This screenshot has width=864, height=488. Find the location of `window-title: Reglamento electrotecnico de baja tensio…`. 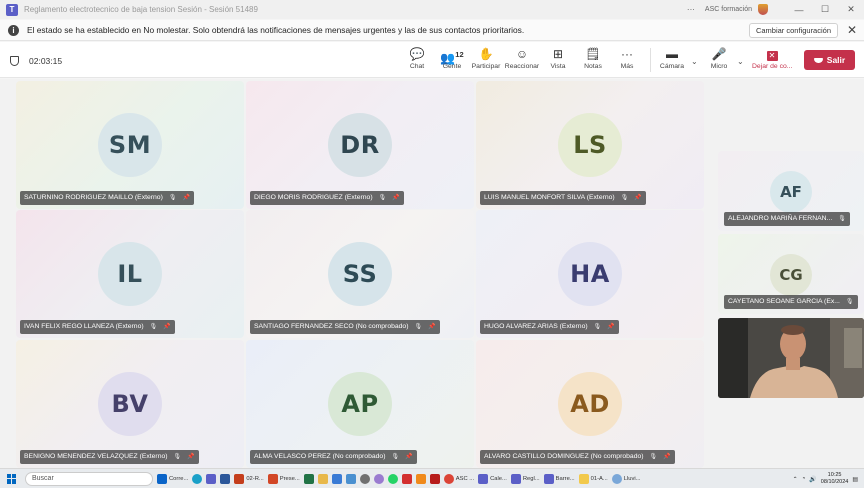

window-title: Reglamento electrotecnico de baja tensio… is located at coordinates (141, 9).